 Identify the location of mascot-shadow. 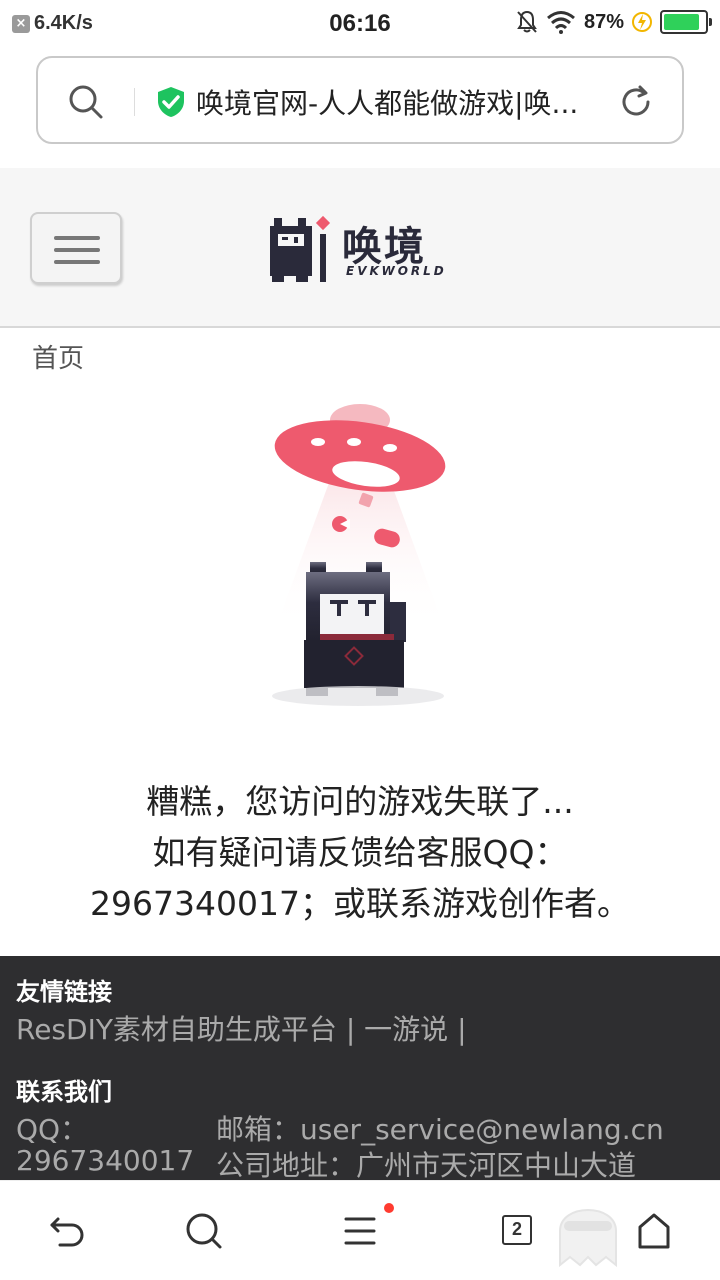
(358, 696).